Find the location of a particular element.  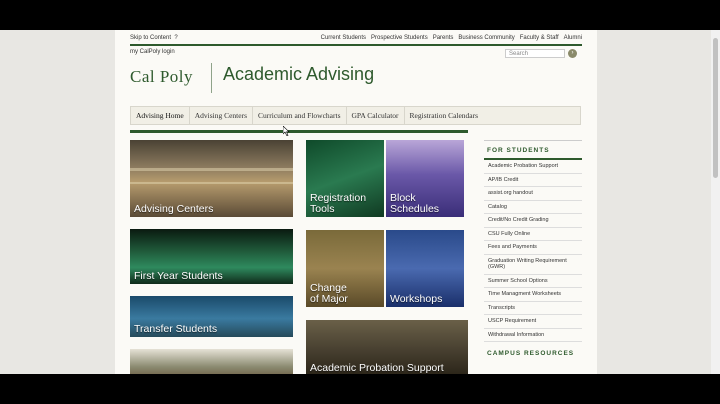

sidebar-item-csu-fully-online: CSU Fully Online is located at coordinates (533, 234).